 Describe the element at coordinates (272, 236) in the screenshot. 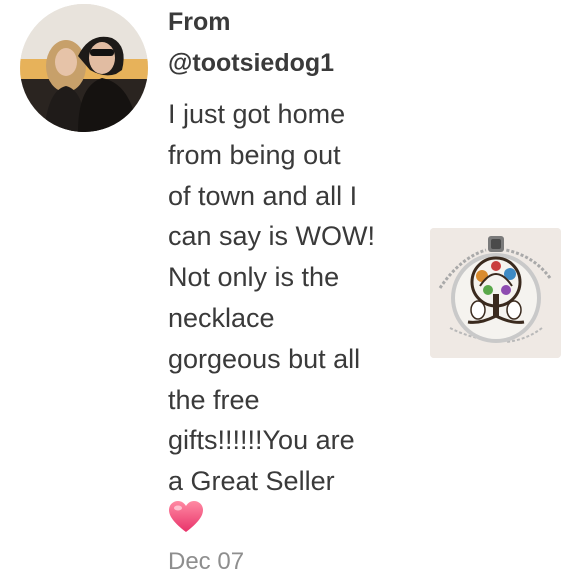

I see `message-line: can say is WOW!` at that location.